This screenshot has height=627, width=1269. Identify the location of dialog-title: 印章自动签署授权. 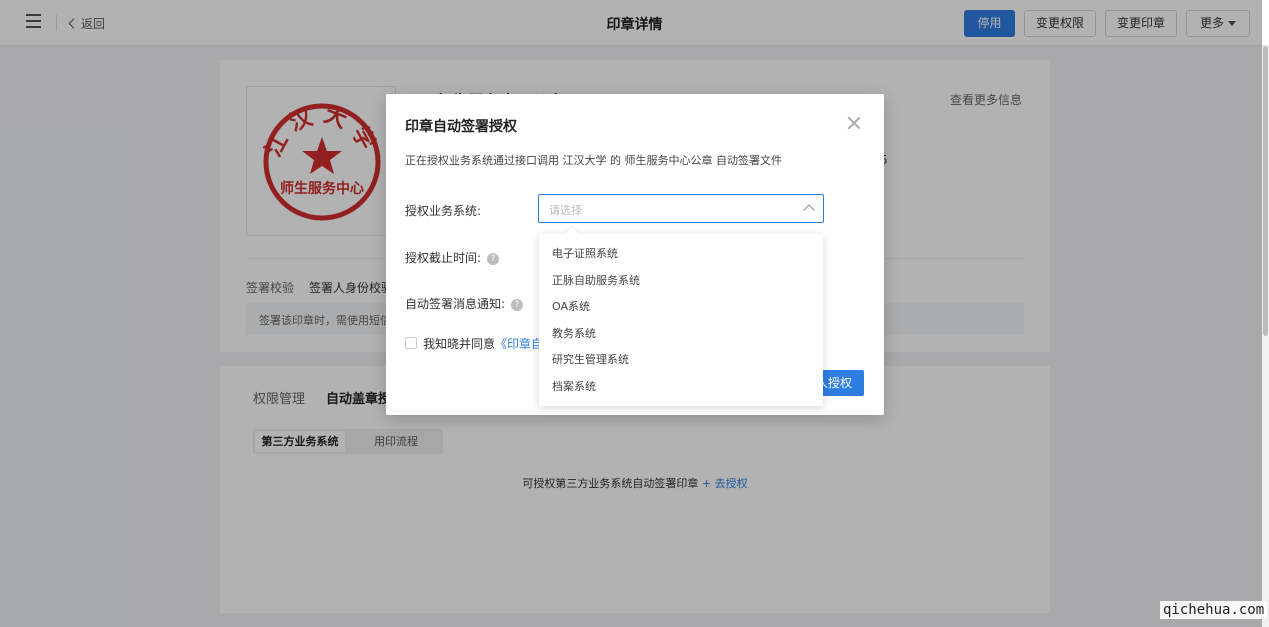
(461, 127).